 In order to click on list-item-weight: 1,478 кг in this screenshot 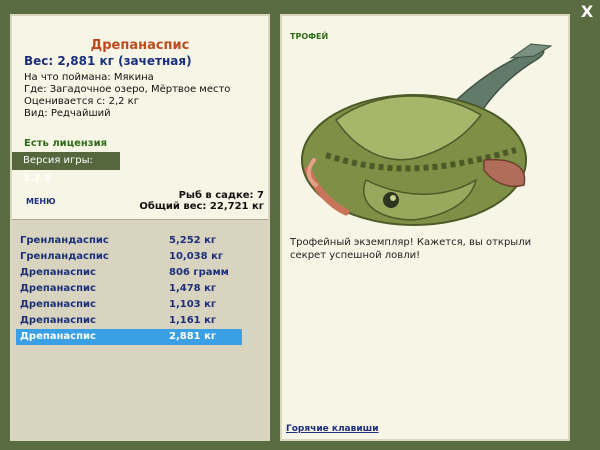, I will do `click(193, 288)`.